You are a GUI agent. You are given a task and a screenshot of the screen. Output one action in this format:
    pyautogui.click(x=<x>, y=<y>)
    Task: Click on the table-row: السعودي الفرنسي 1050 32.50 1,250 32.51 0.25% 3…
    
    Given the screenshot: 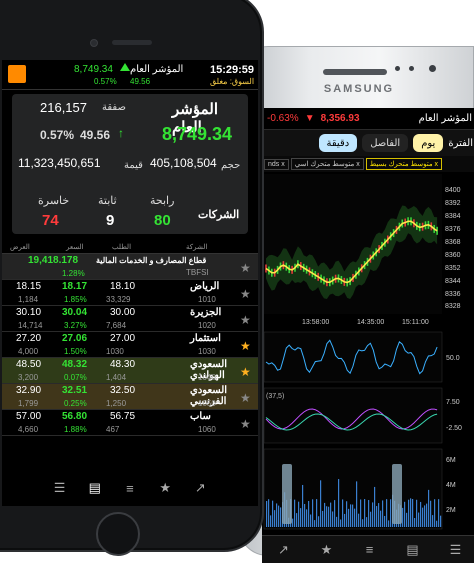 What is the action you would take?
    pyautogui.click(x=130, y=397)
    